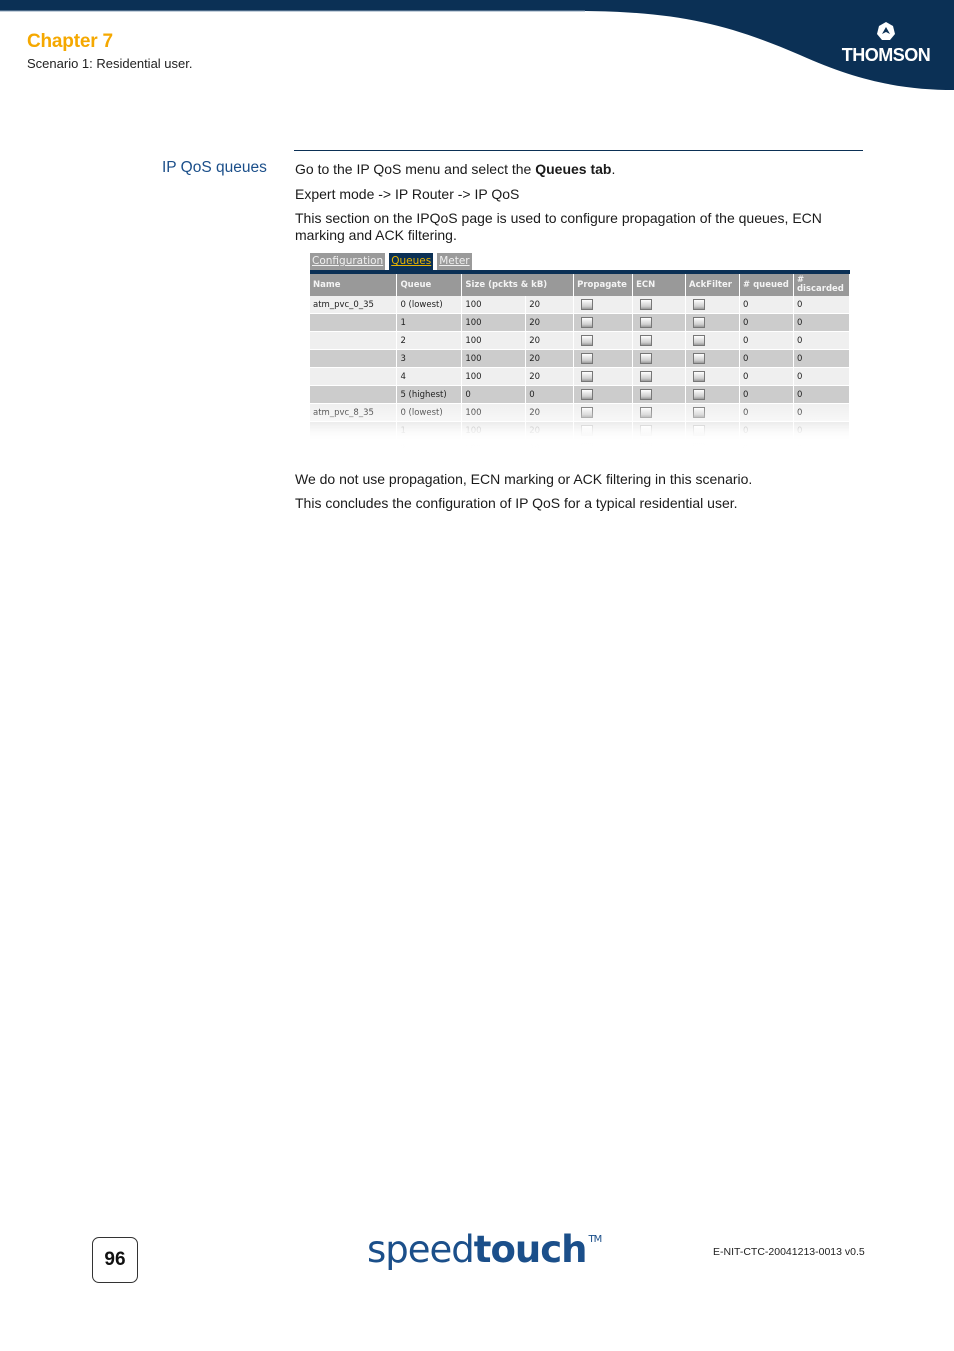  I want to click on cell-packets: 0, so click(494, 394).